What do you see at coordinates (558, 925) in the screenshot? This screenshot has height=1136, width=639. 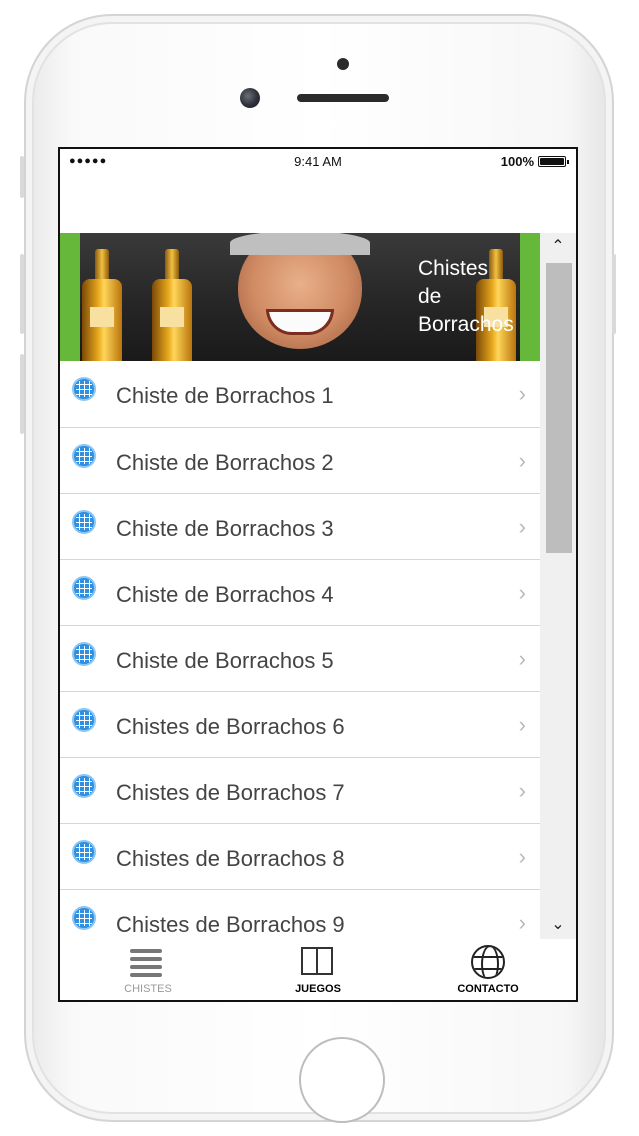 I see `scroll-down-arrow-icon: ⌄` at bounding box center [558, 925].